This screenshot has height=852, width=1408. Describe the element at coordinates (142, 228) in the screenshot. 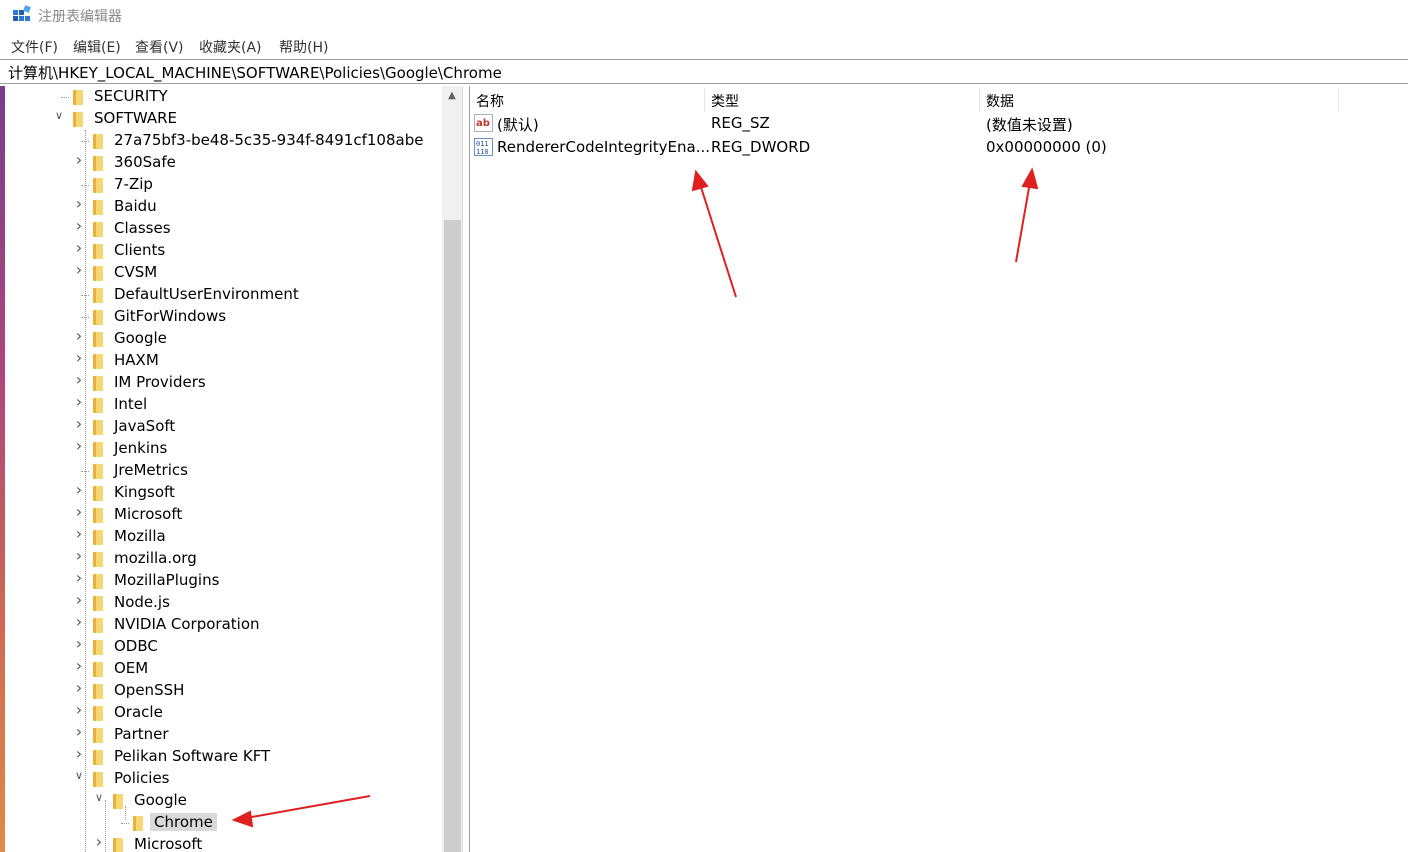

I see `tree-item-label: Classes` at that location.